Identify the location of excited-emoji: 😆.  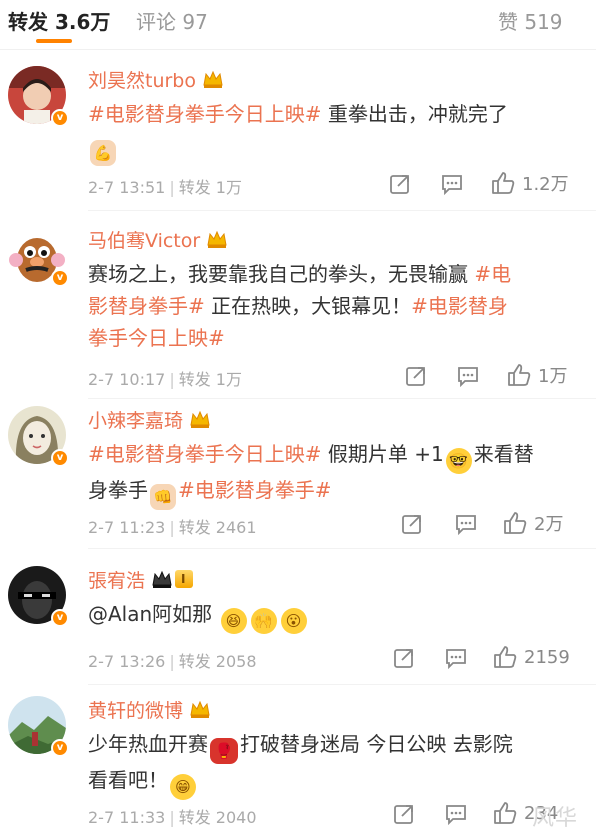
(233, 621).